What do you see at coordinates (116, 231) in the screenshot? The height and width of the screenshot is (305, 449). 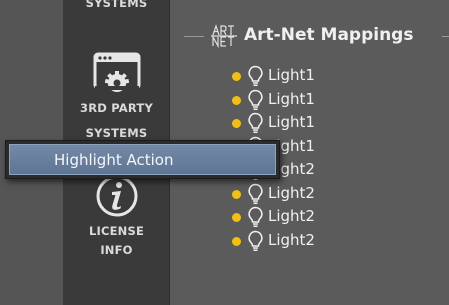 I see `nav-item-license-label-line1: LICENSE` at bounding box center [116, 231].